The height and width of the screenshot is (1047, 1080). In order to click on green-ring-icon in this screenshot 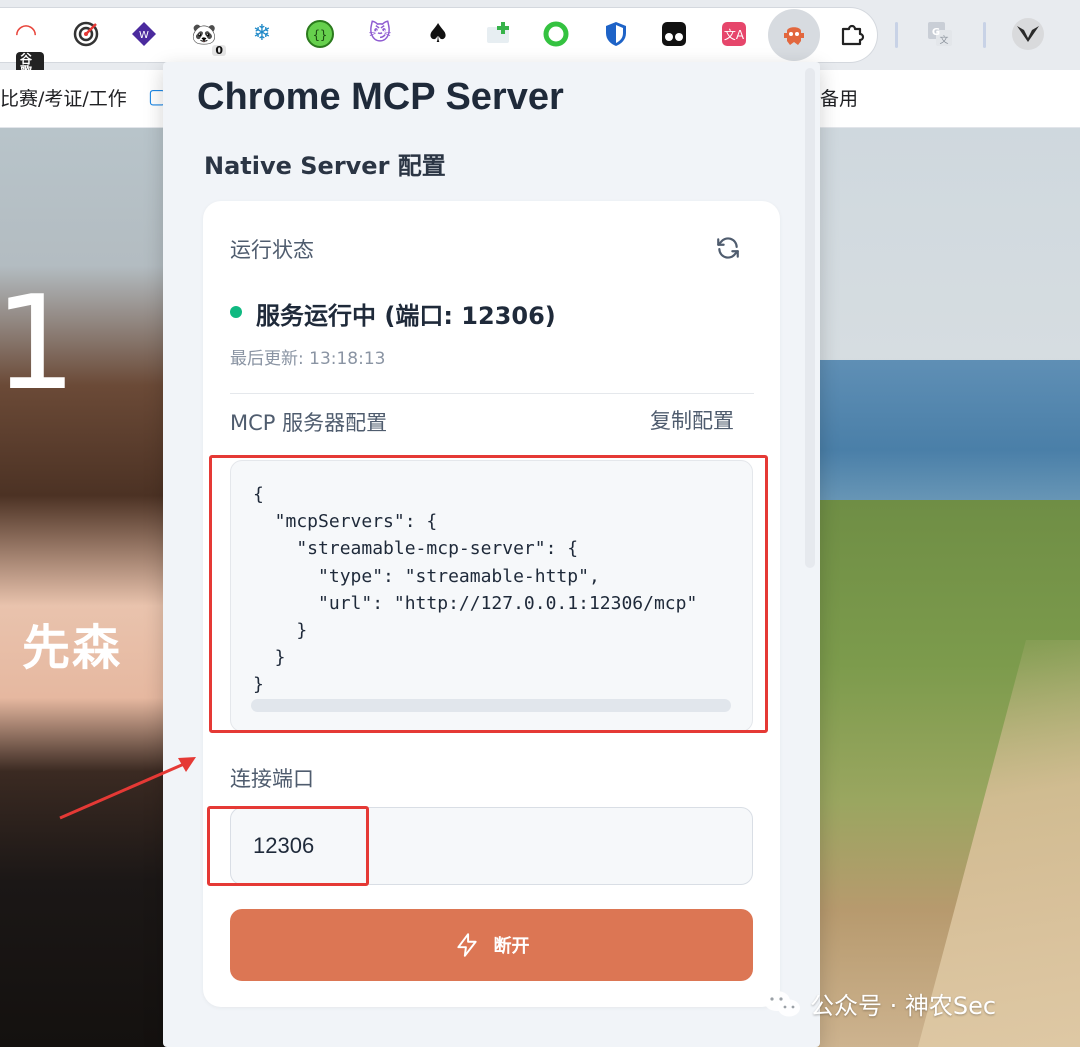, I will do `click(556, 34)`.